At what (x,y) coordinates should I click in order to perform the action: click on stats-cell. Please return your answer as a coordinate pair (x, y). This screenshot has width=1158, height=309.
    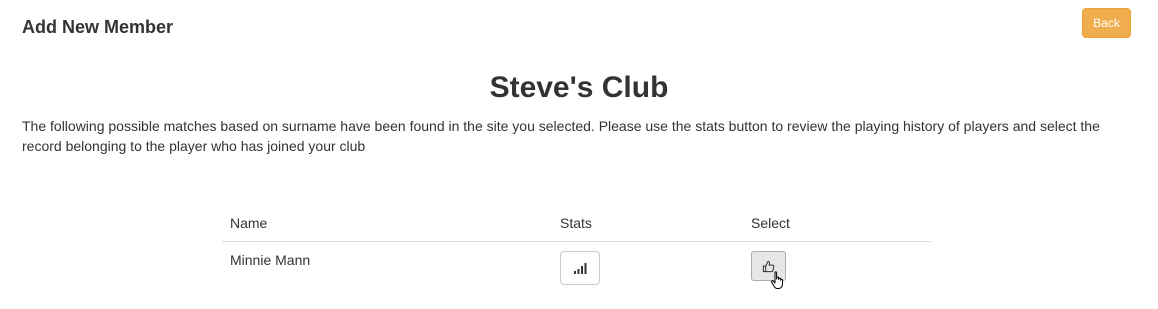
    Looking at the image, I should click on (647, 267).